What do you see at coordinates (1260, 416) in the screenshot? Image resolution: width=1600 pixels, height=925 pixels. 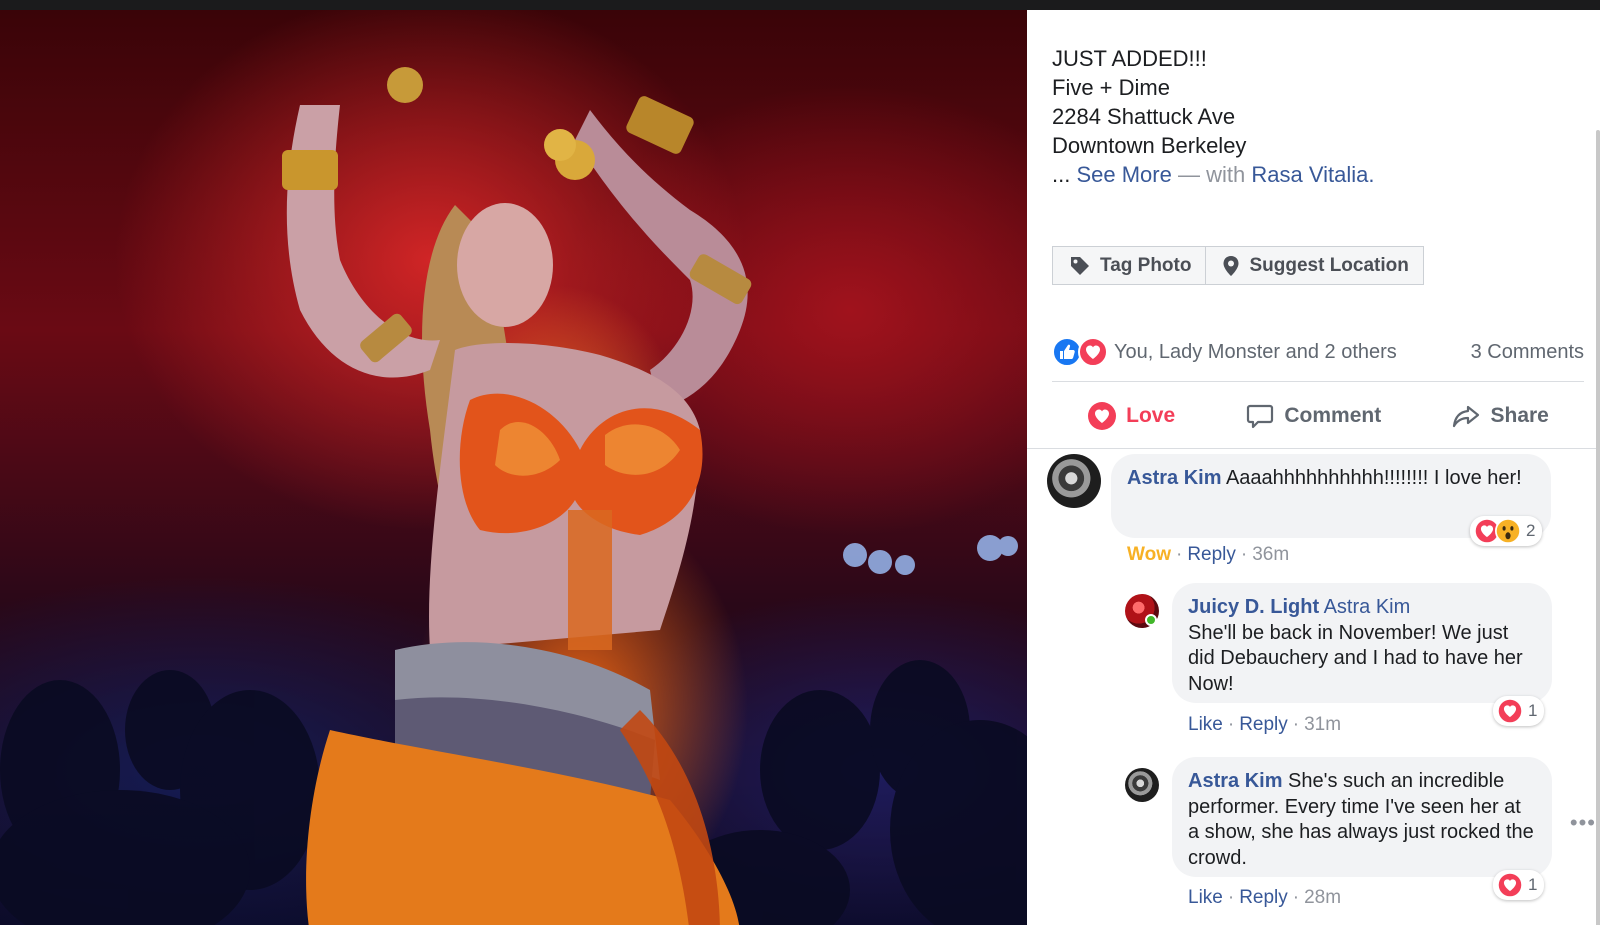 I see `comment-bubble-icon` at bounding box center [1260, 416].